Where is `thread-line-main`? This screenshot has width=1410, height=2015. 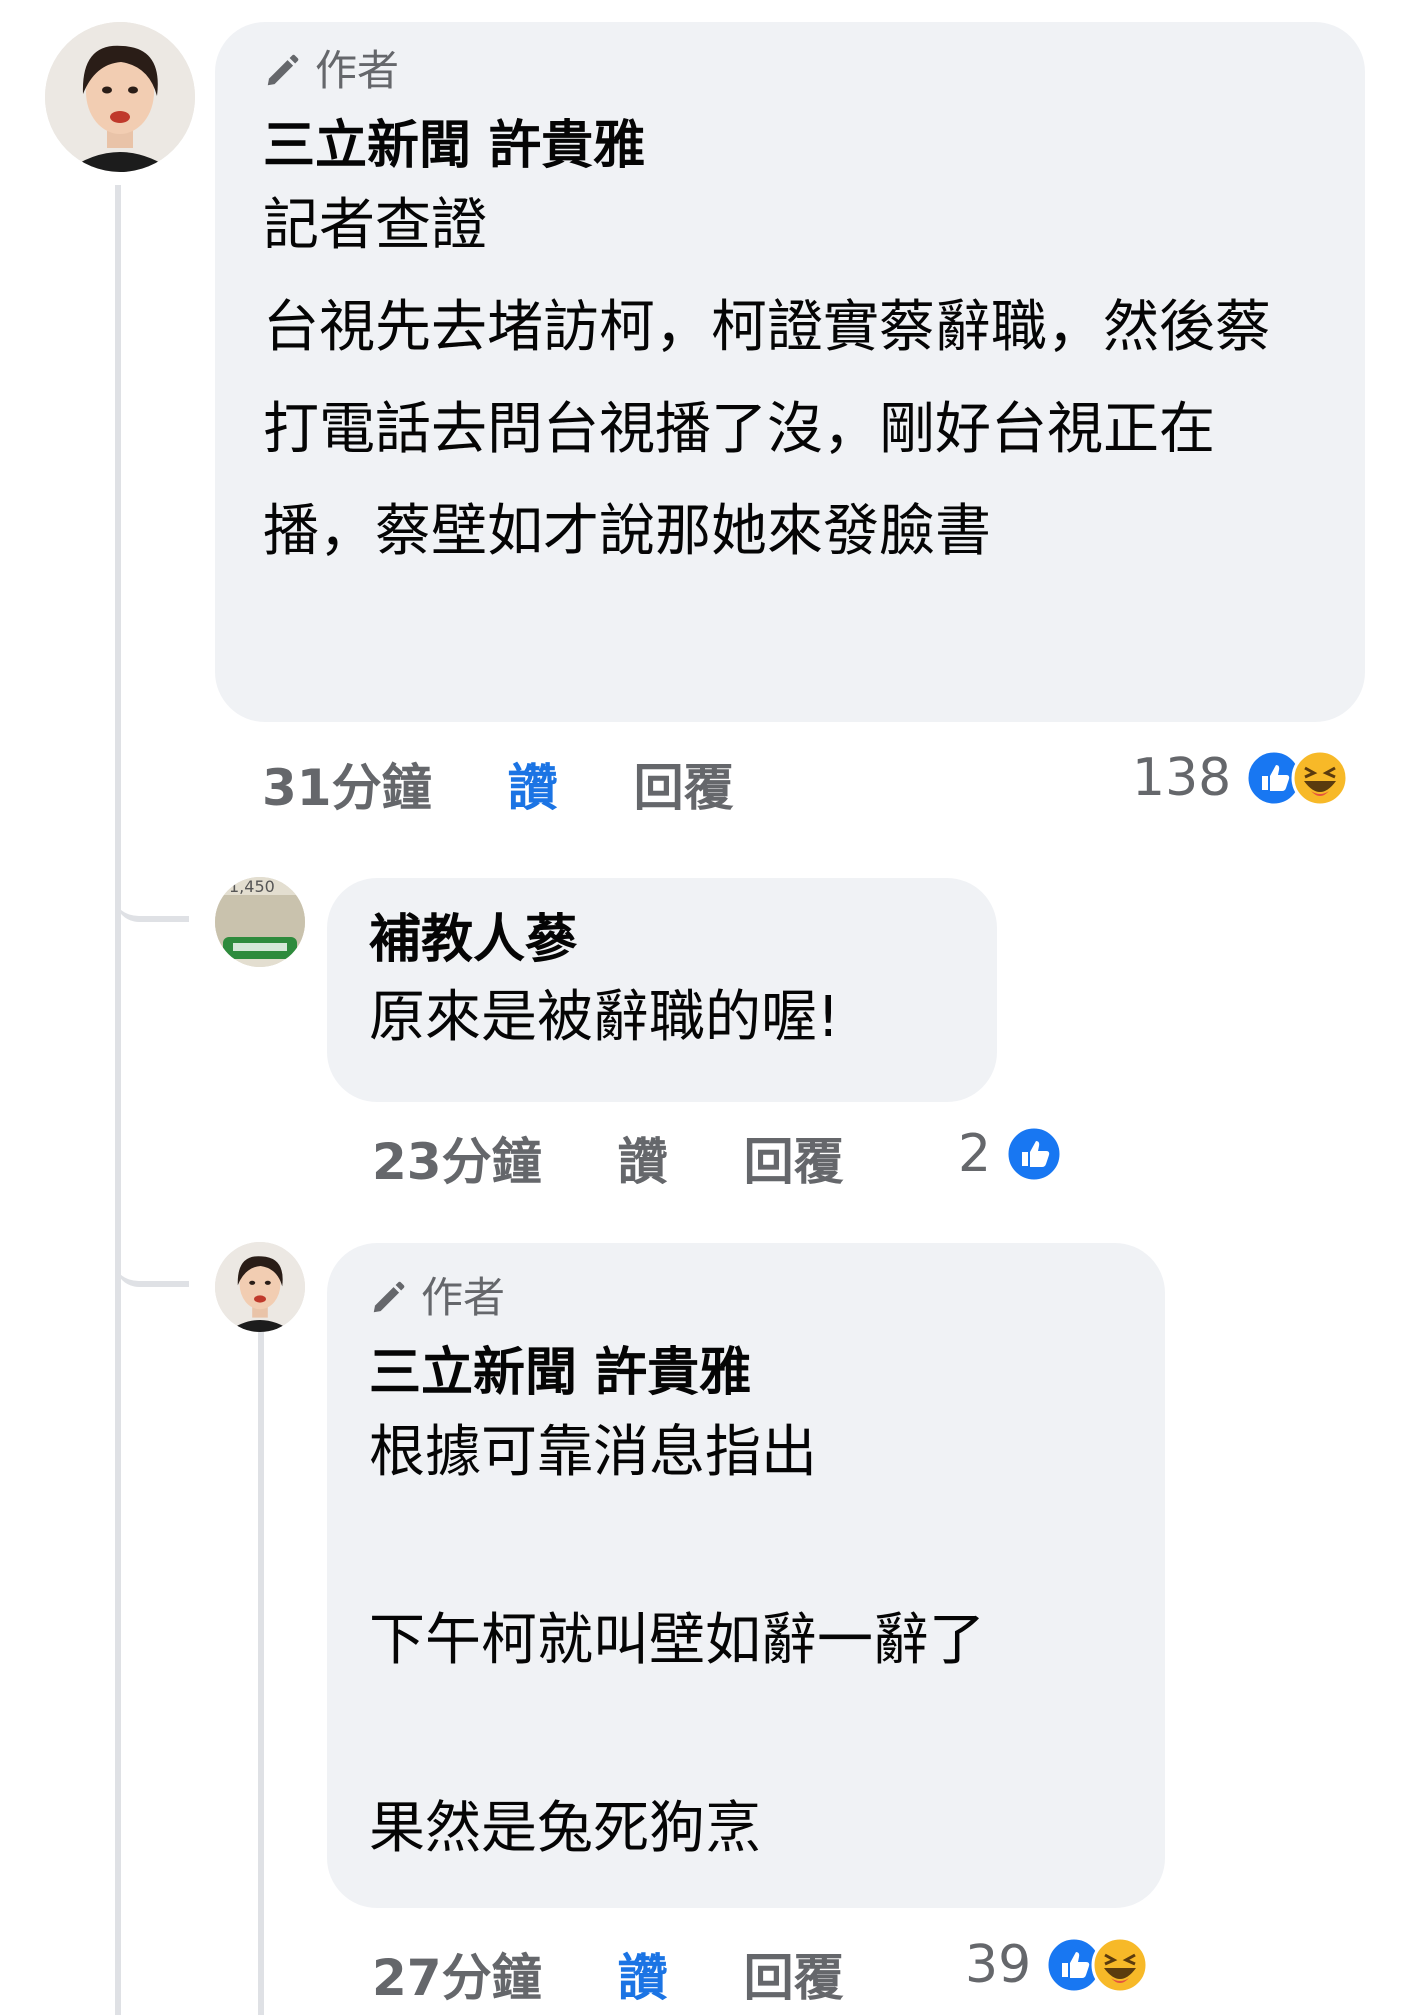
thread-line-main is located at coordinates (118, 1100).